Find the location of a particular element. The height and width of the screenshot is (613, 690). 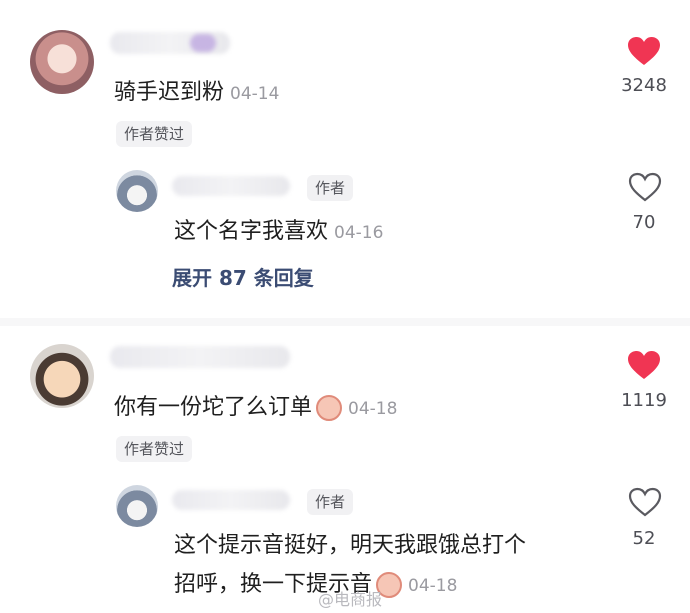

reply-text-line-2: 招呼，换一下提示音 04-18 is located at coordinates (315, 582).